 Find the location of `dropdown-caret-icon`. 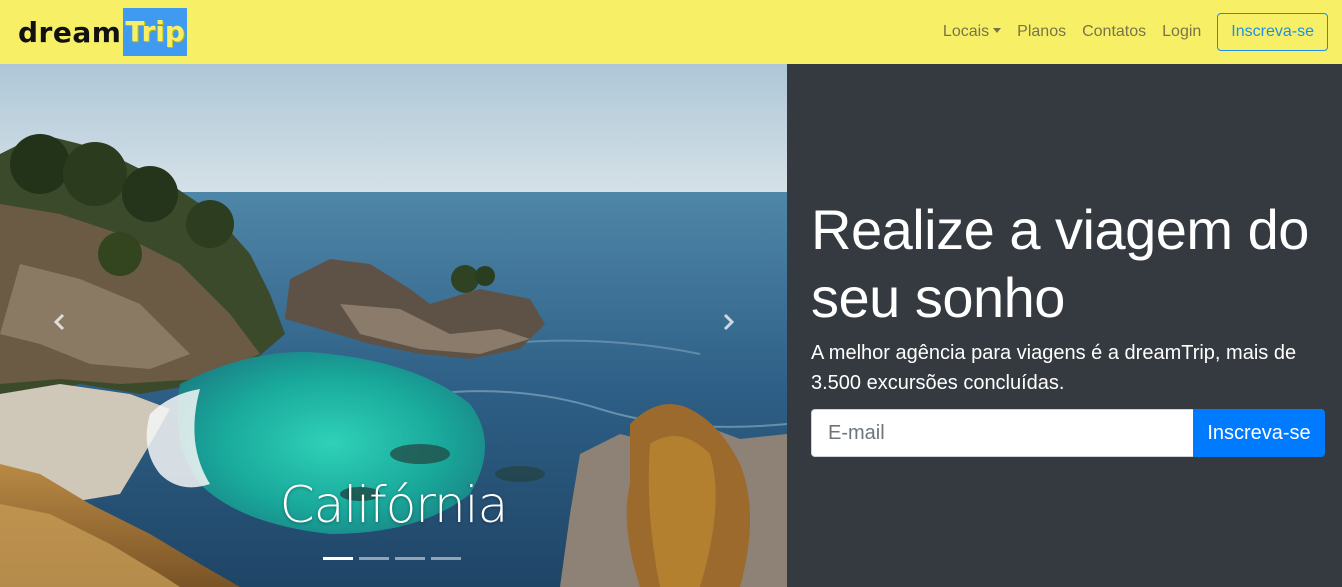

dropdown-caret-icon is located at coordinates (997, 30).